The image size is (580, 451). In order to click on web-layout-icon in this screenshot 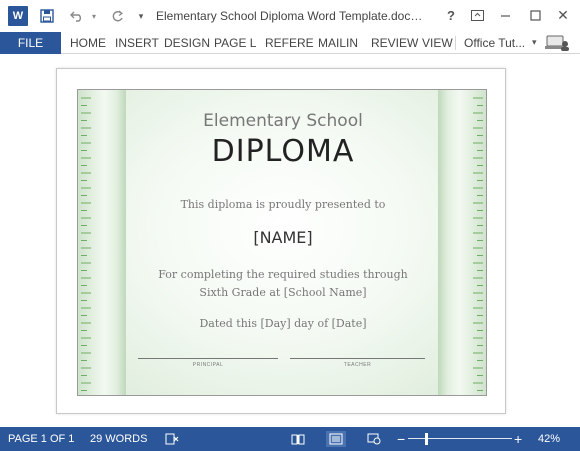, I will do `click(374, 439)`.